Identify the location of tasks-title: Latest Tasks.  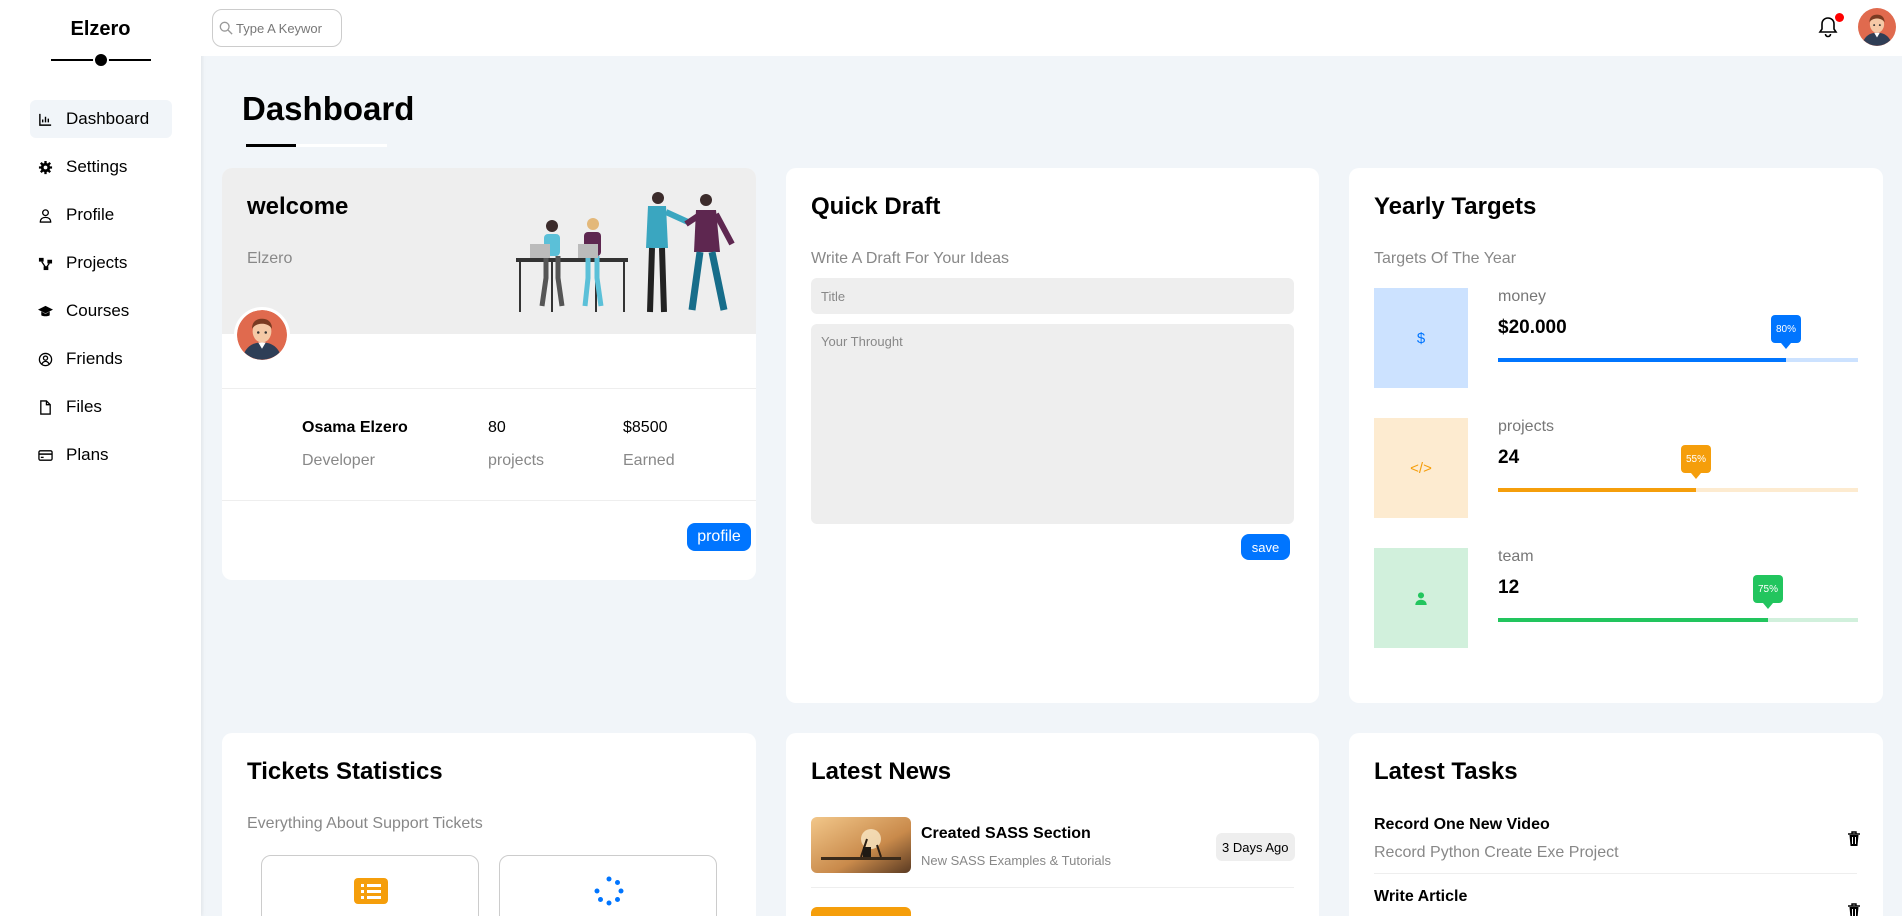
(1446, 771).